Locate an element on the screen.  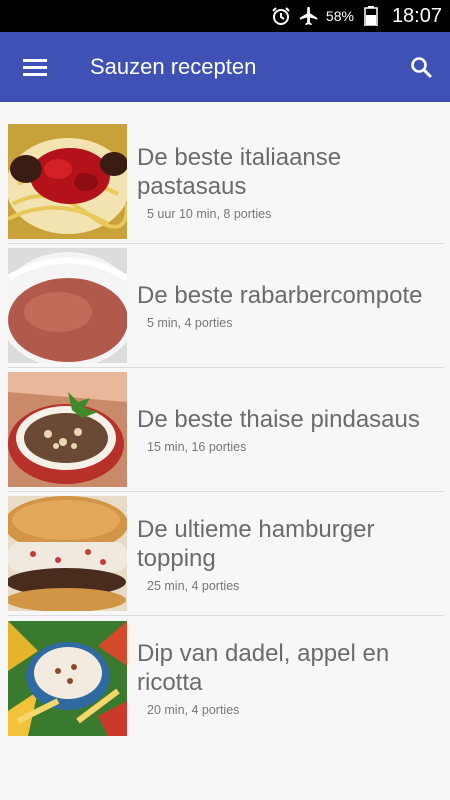
recipe-meta: 15 min, 16 porties is located at coordinates (197, 447).